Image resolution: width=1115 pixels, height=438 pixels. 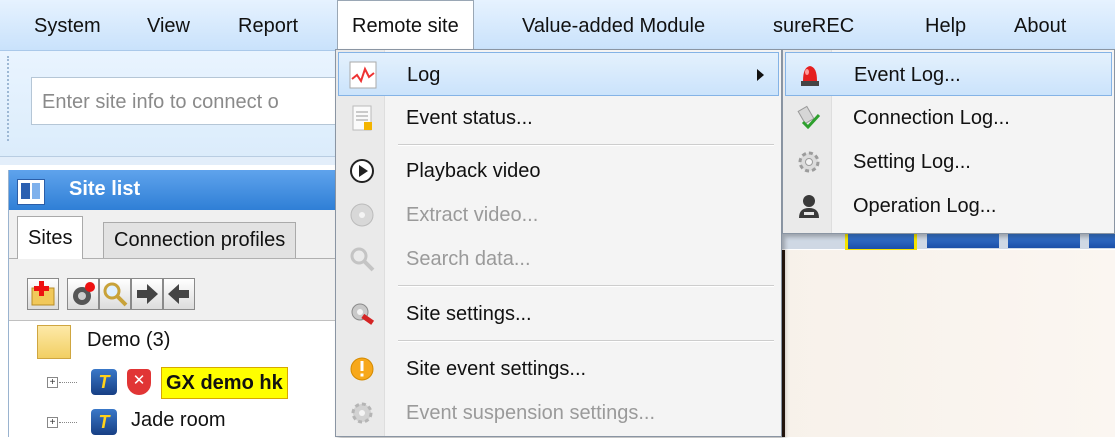 What do you see at coordinates (9, 98) in the screenshot?
I see `toolbar-grip` at bounding box center [9, 98].